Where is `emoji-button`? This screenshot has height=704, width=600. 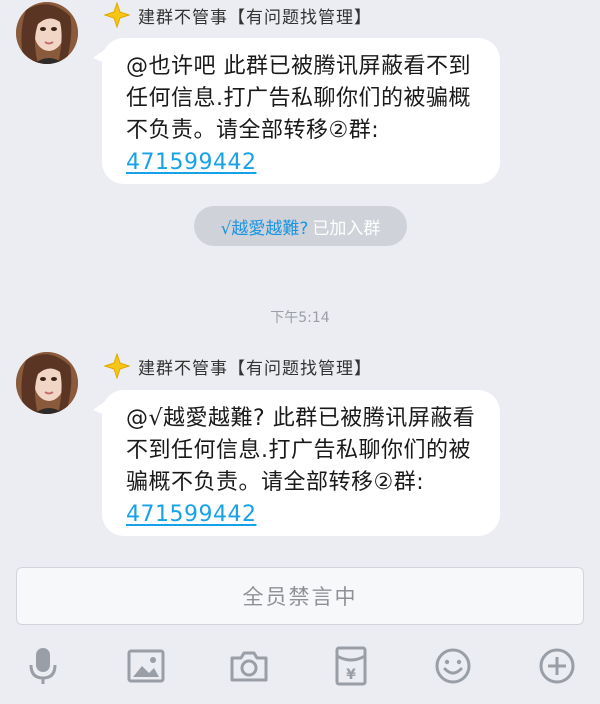
emoji-button is located at coordinates (453, 666).